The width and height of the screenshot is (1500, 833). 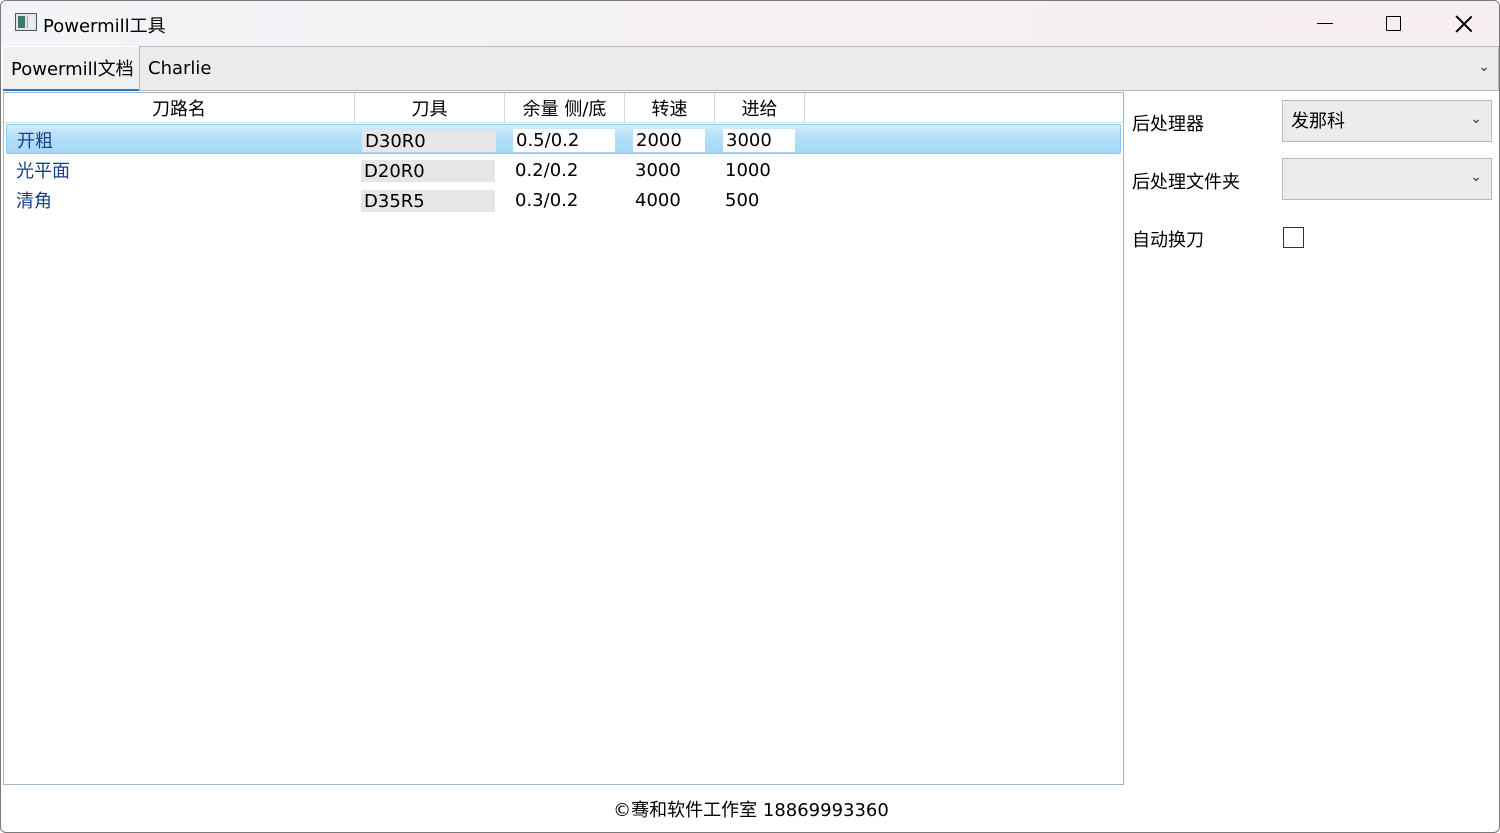 I want to click on maximize-button, so click(x=1393, y=23).